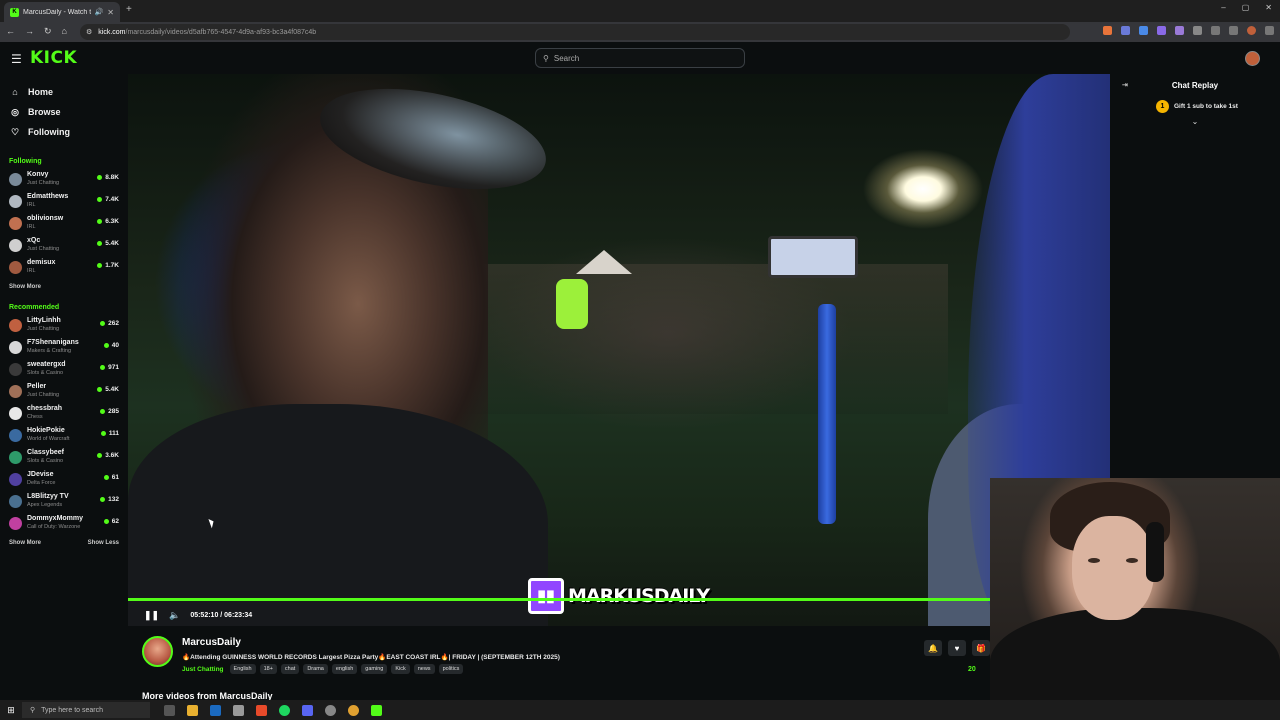  What do you see at coordinates (103, 543) in the screenshot?
I see `show-less-button: Show Less` at bounding box center [103, 543].